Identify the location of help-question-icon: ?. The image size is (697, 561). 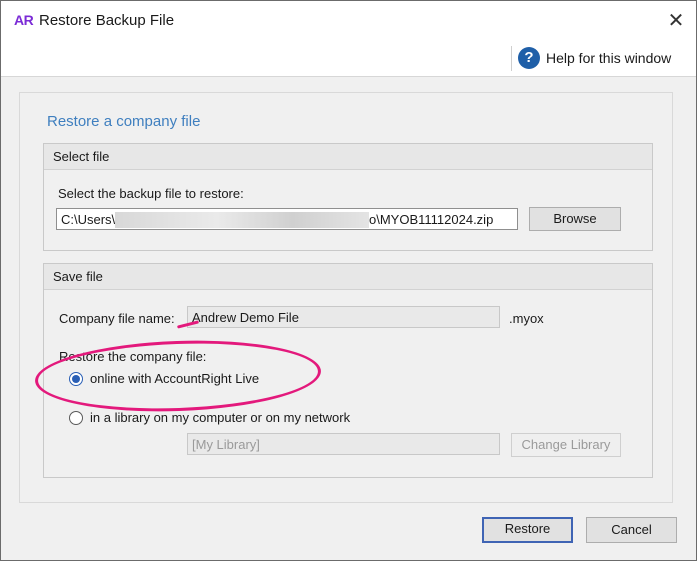
(529, 58).